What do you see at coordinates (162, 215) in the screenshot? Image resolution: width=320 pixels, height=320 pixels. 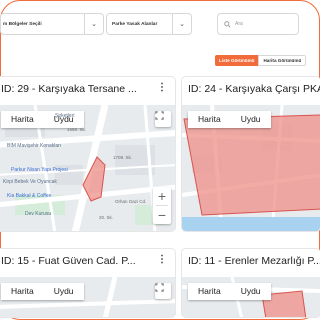 I see `zoom-out-button: −` at bounding box center [162, 215].